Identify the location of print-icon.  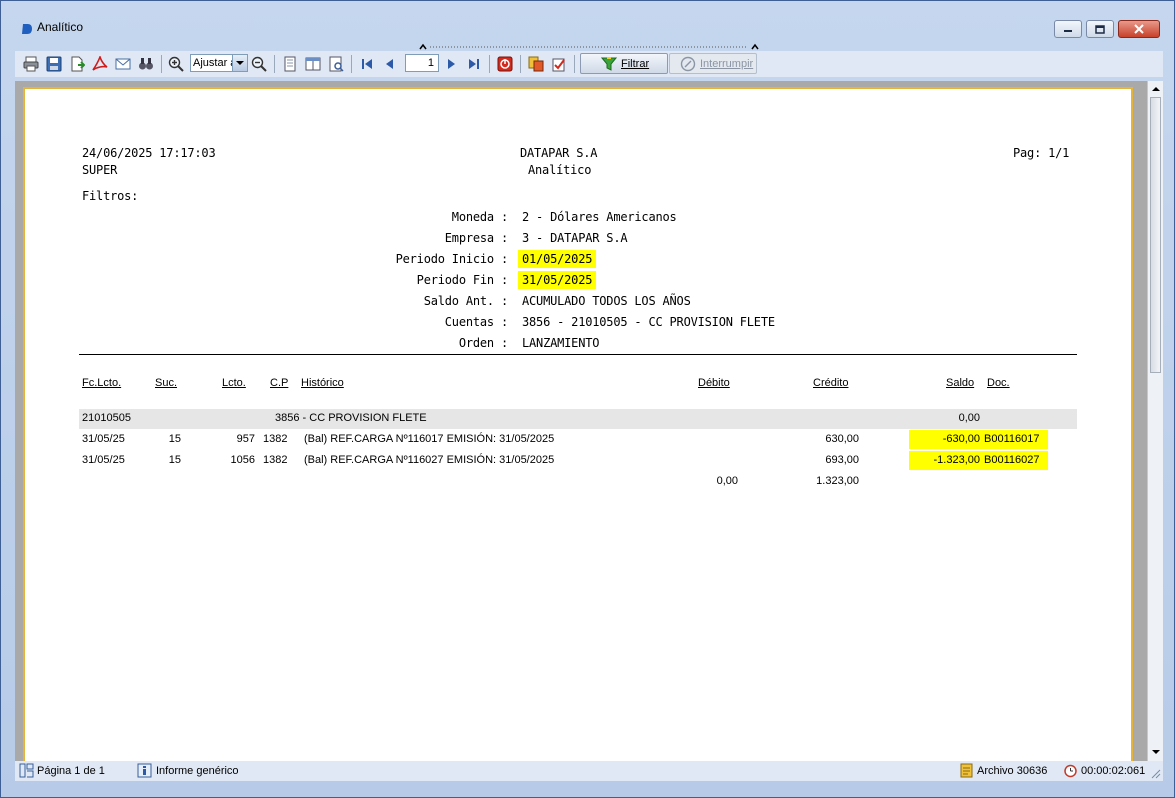
(31, 64).